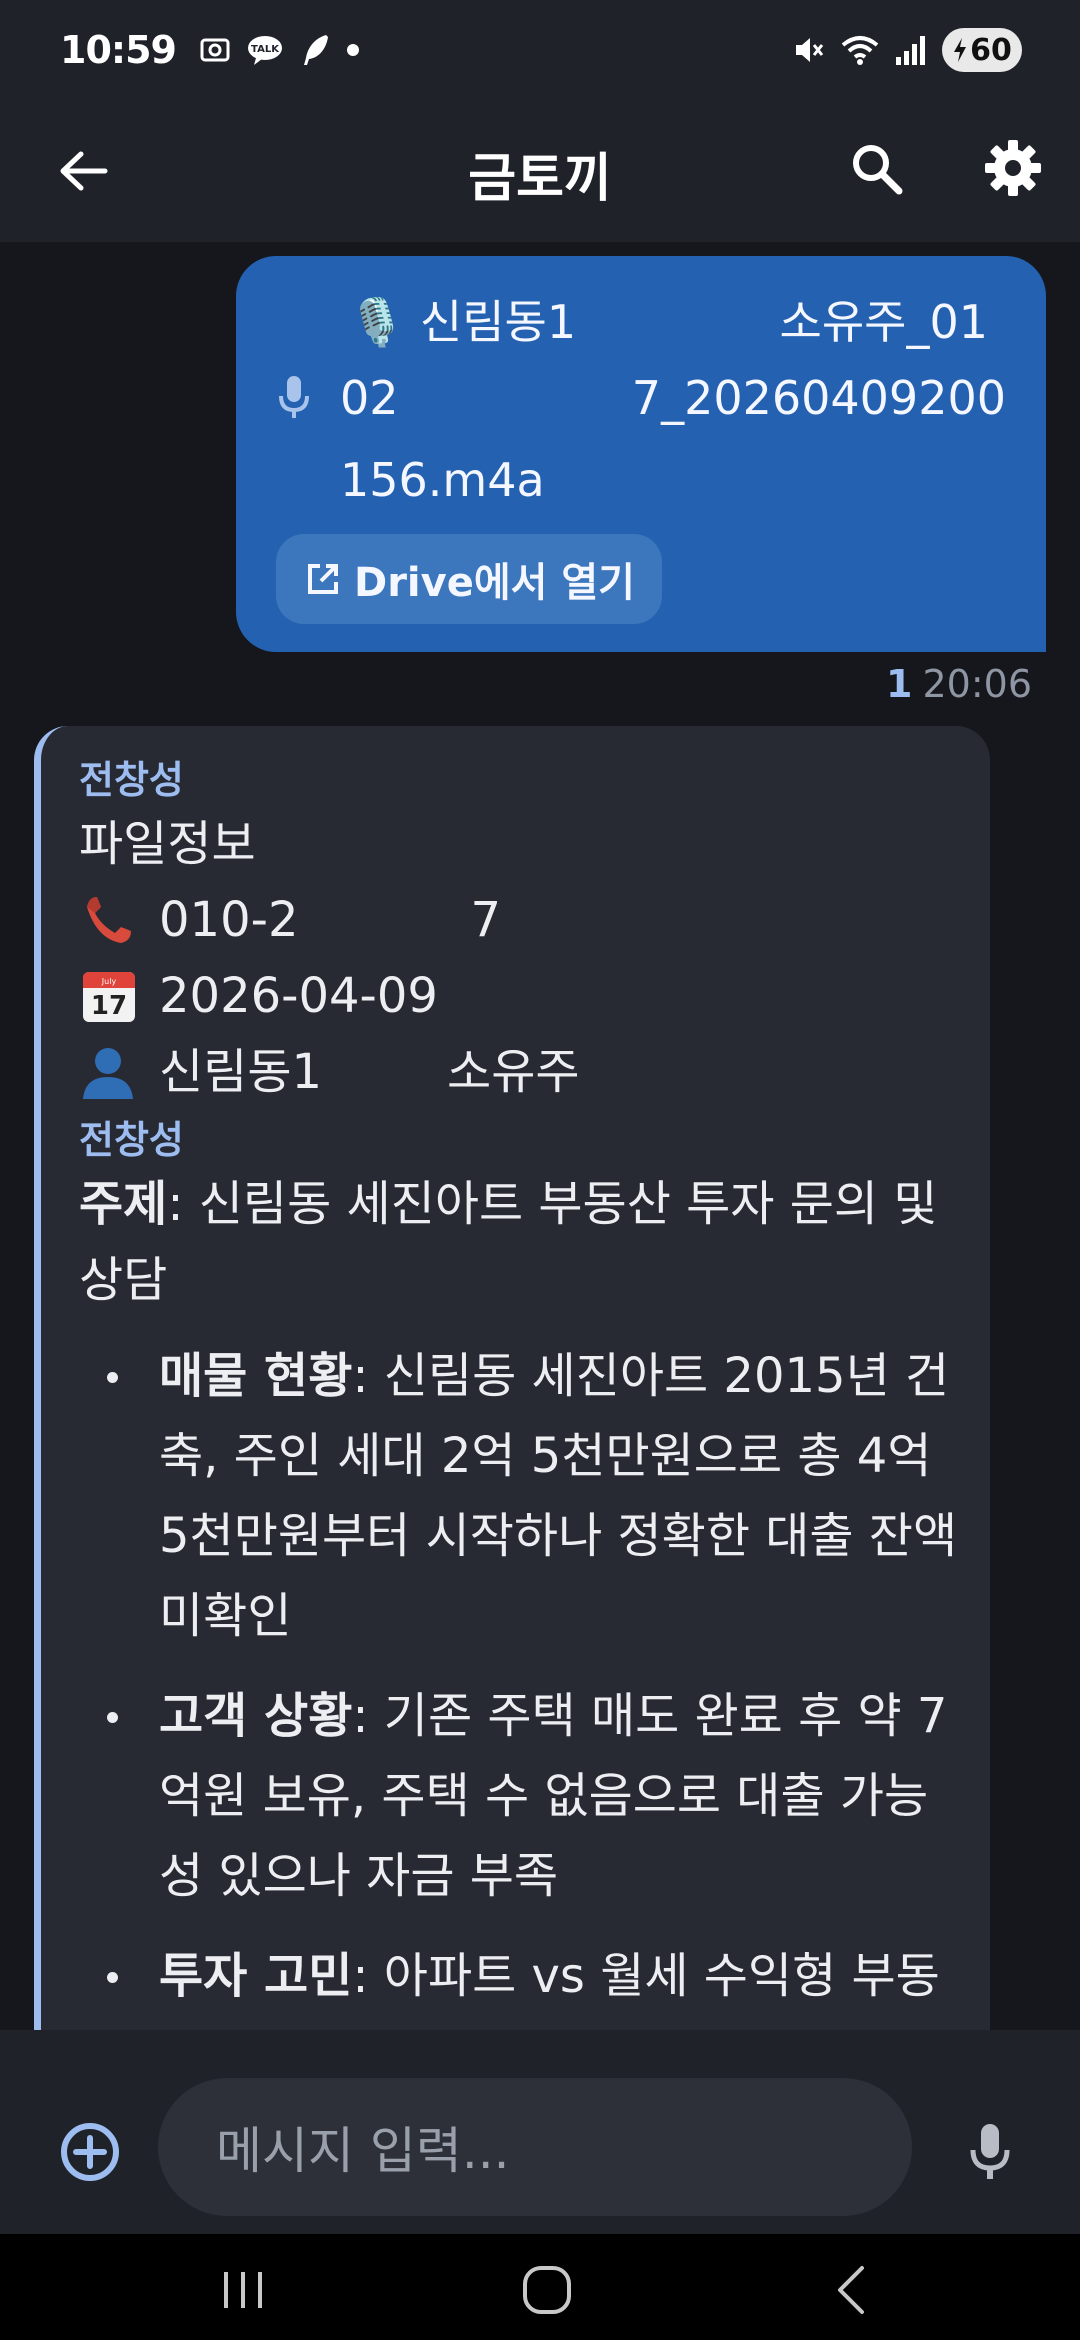  I want to click on topic-text: : 신림동 세진아트 부동산 투자 문의 및 상담, so click(508, 1242).